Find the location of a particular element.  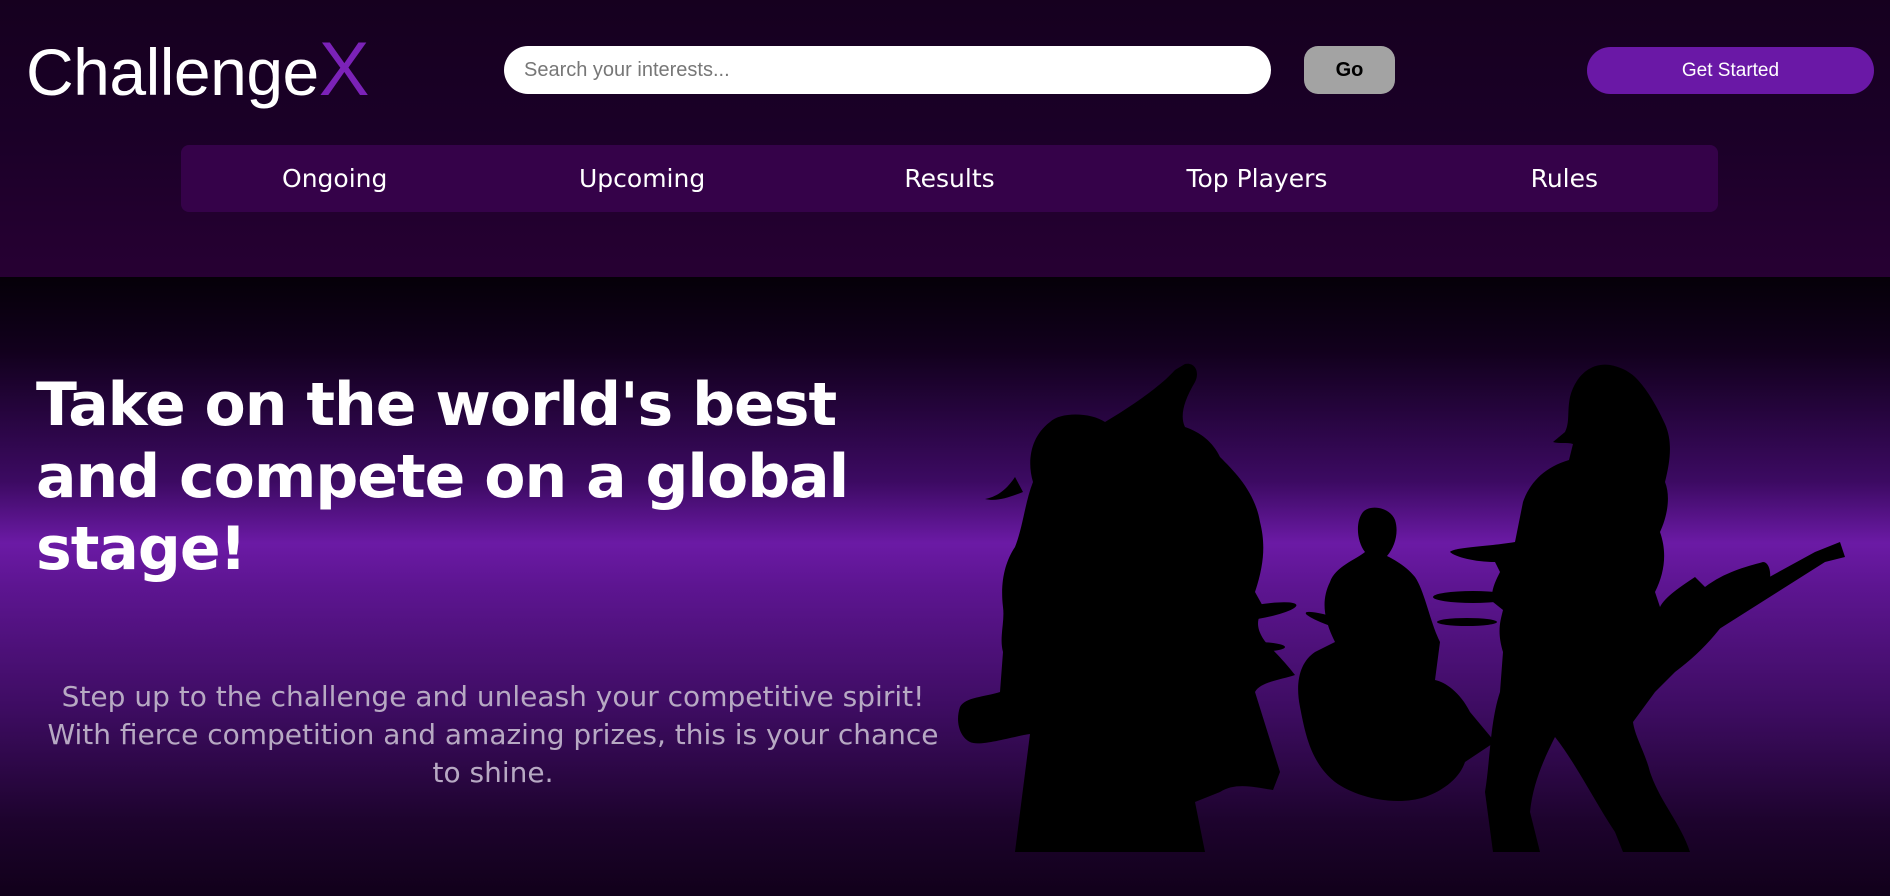

go-button: Go is located at coordinates (1349, 70).